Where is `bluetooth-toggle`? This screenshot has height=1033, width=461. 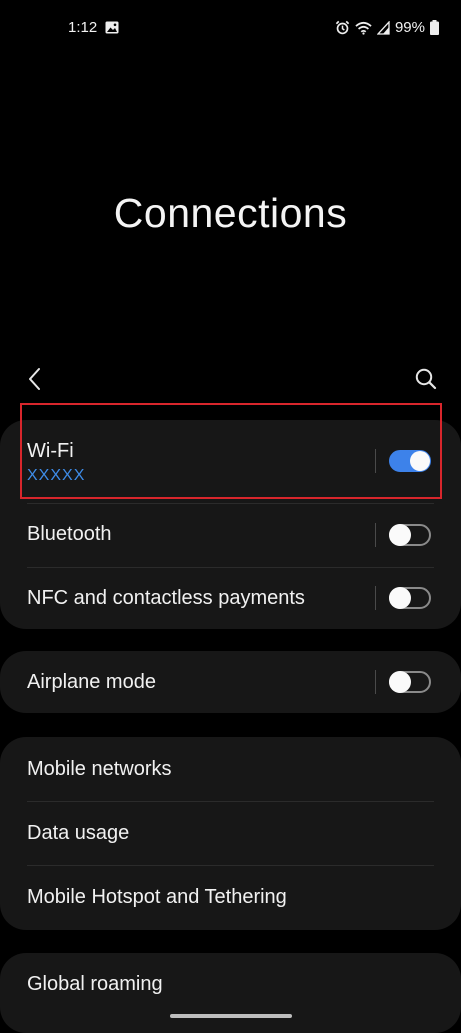 bluetooth-toggle is located at coordinates (410, 535).